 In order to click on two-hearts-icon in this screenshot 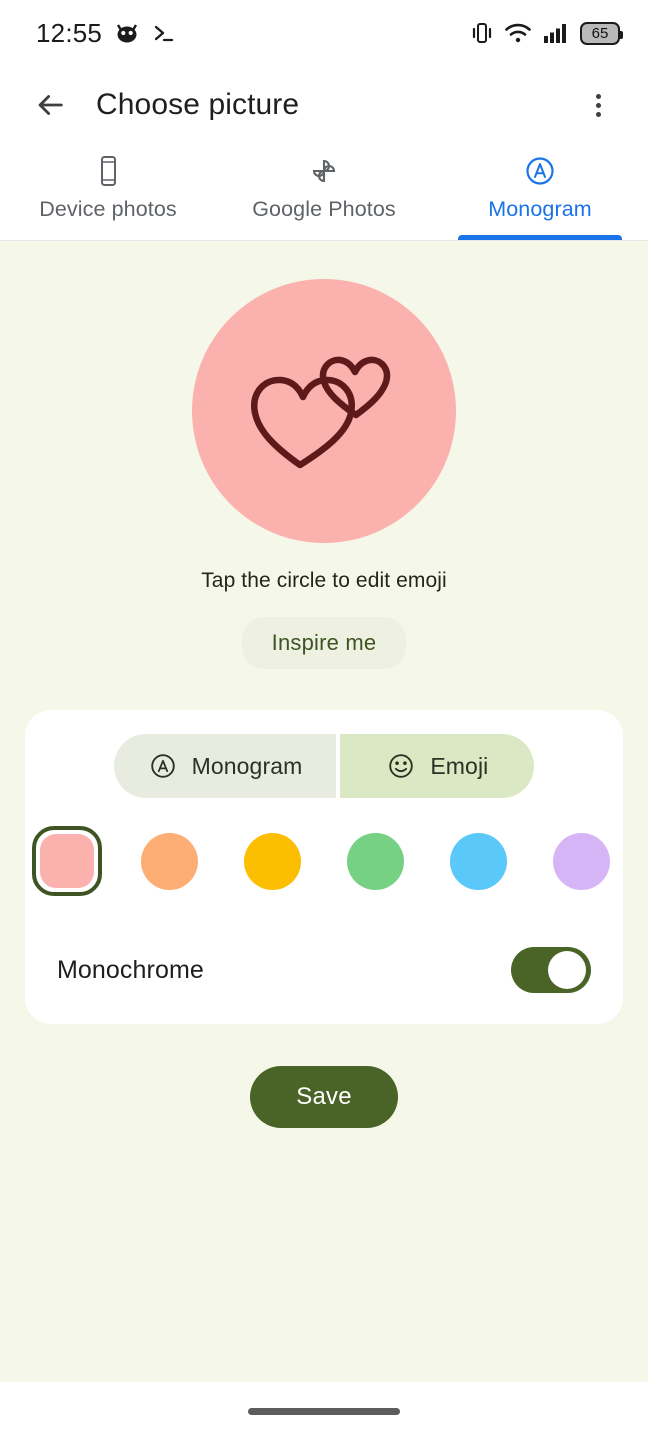, I will do `click(321, 412)`.